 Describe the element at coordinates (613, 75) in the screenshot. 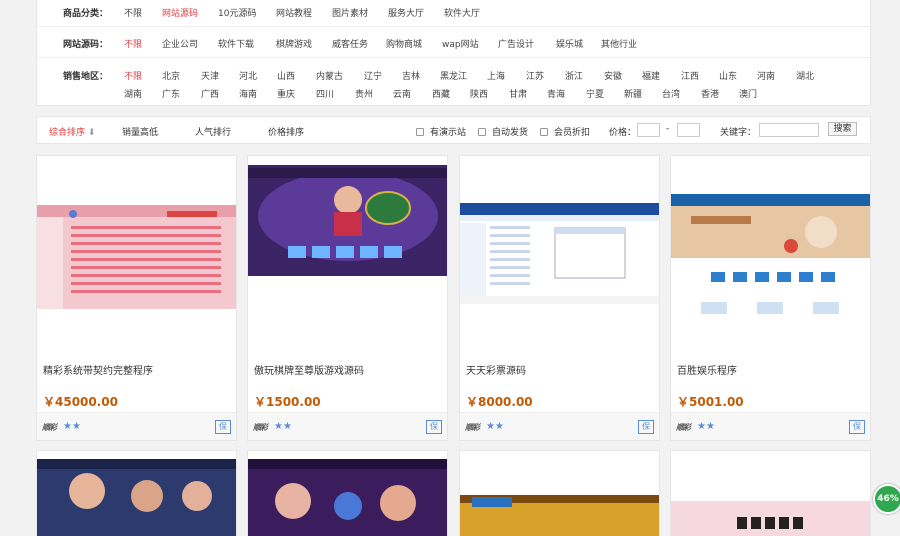

I see `filter-option: 安徽` at that location.